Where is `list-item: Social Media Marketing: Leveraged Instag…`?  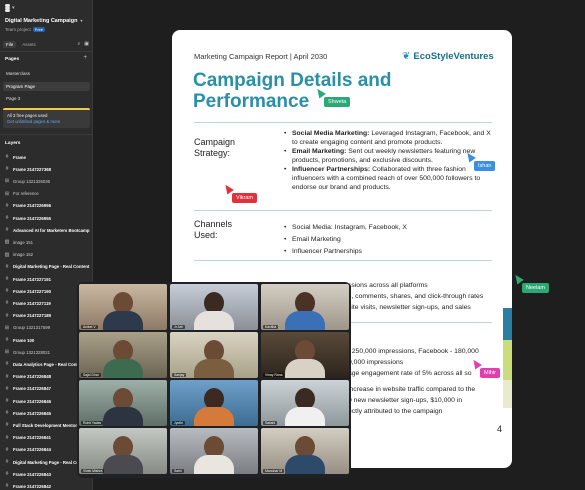
list-item: Social Media Marketing: Leveraged Instag… is located at coordinates (388, 138).